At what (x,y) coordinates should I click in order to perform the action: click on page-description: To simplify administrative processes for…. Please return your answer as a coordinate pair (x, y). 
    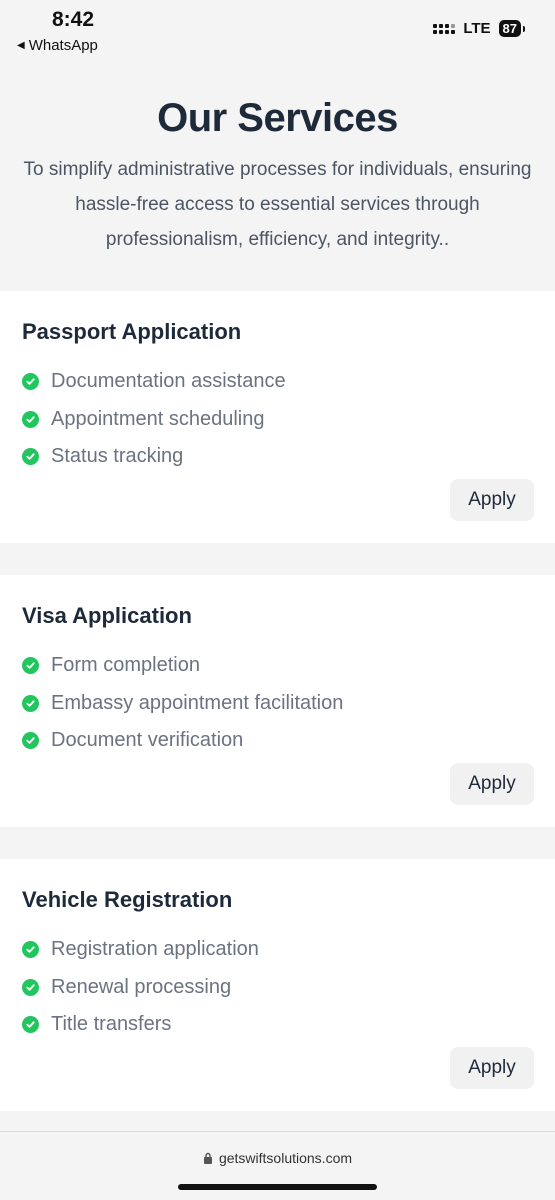
    Looking at the image, I should click on (277, 204).